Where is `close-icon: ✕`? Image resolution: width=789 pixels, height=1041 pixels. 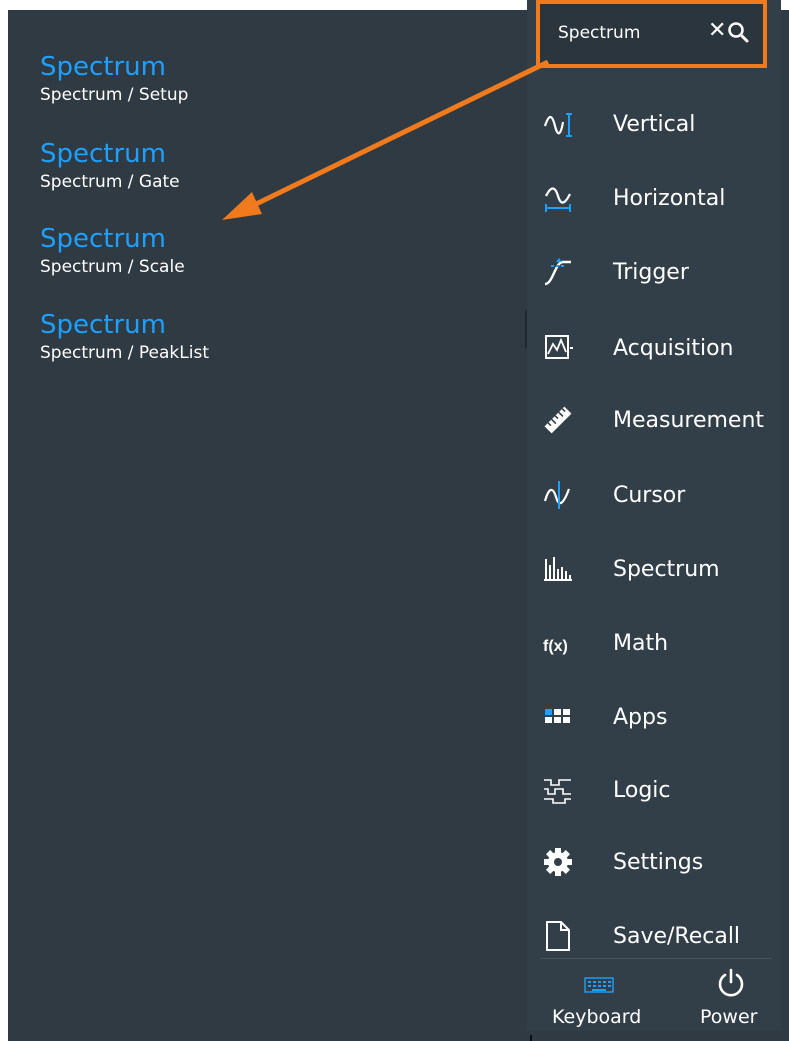 close-icon: ✕ is located at coordinates (717, 30).